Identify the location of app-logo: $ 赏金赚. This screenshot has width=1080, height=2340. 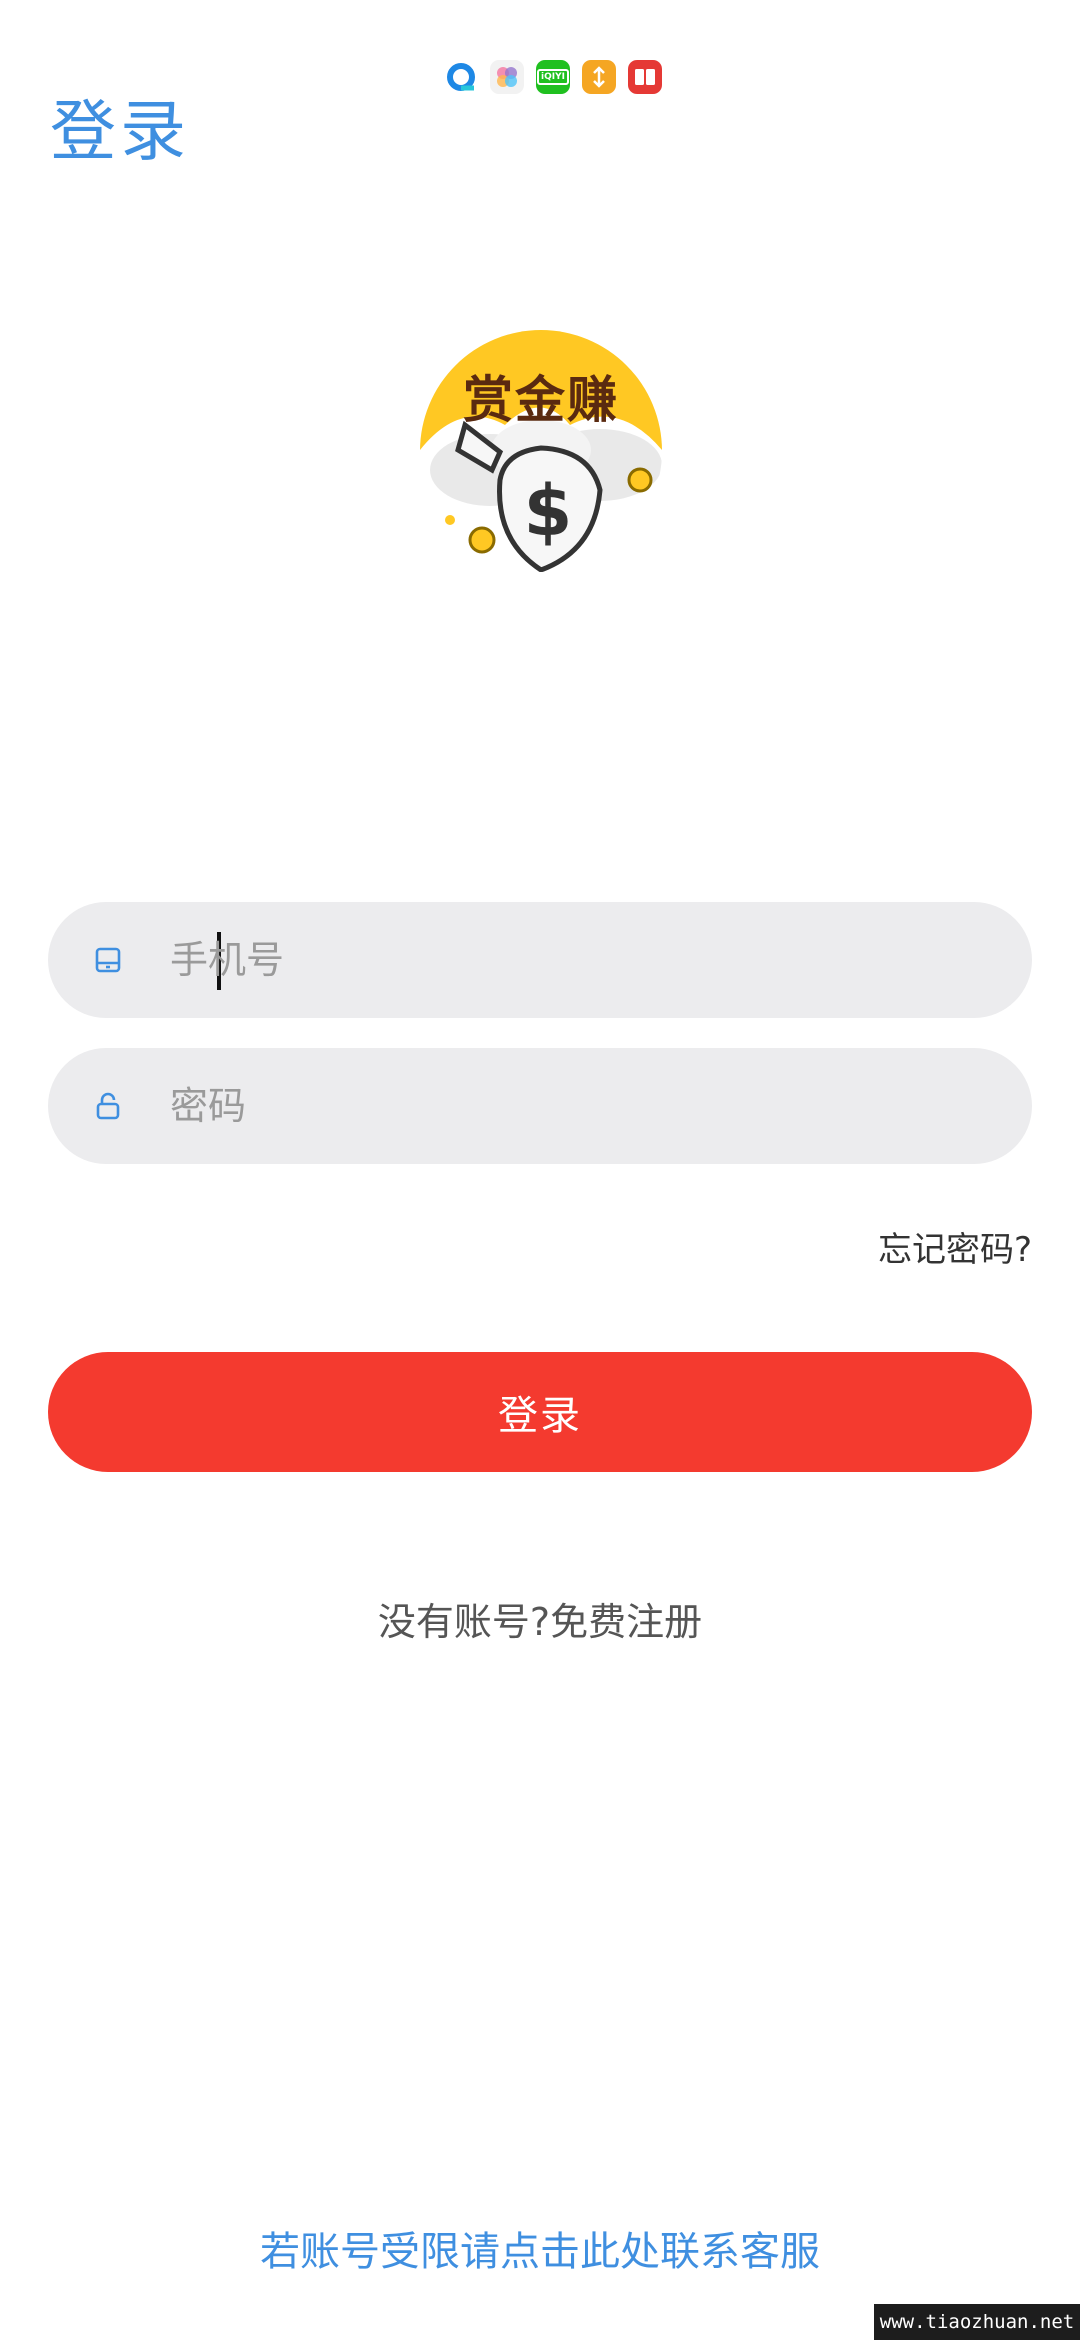
(541, 451).